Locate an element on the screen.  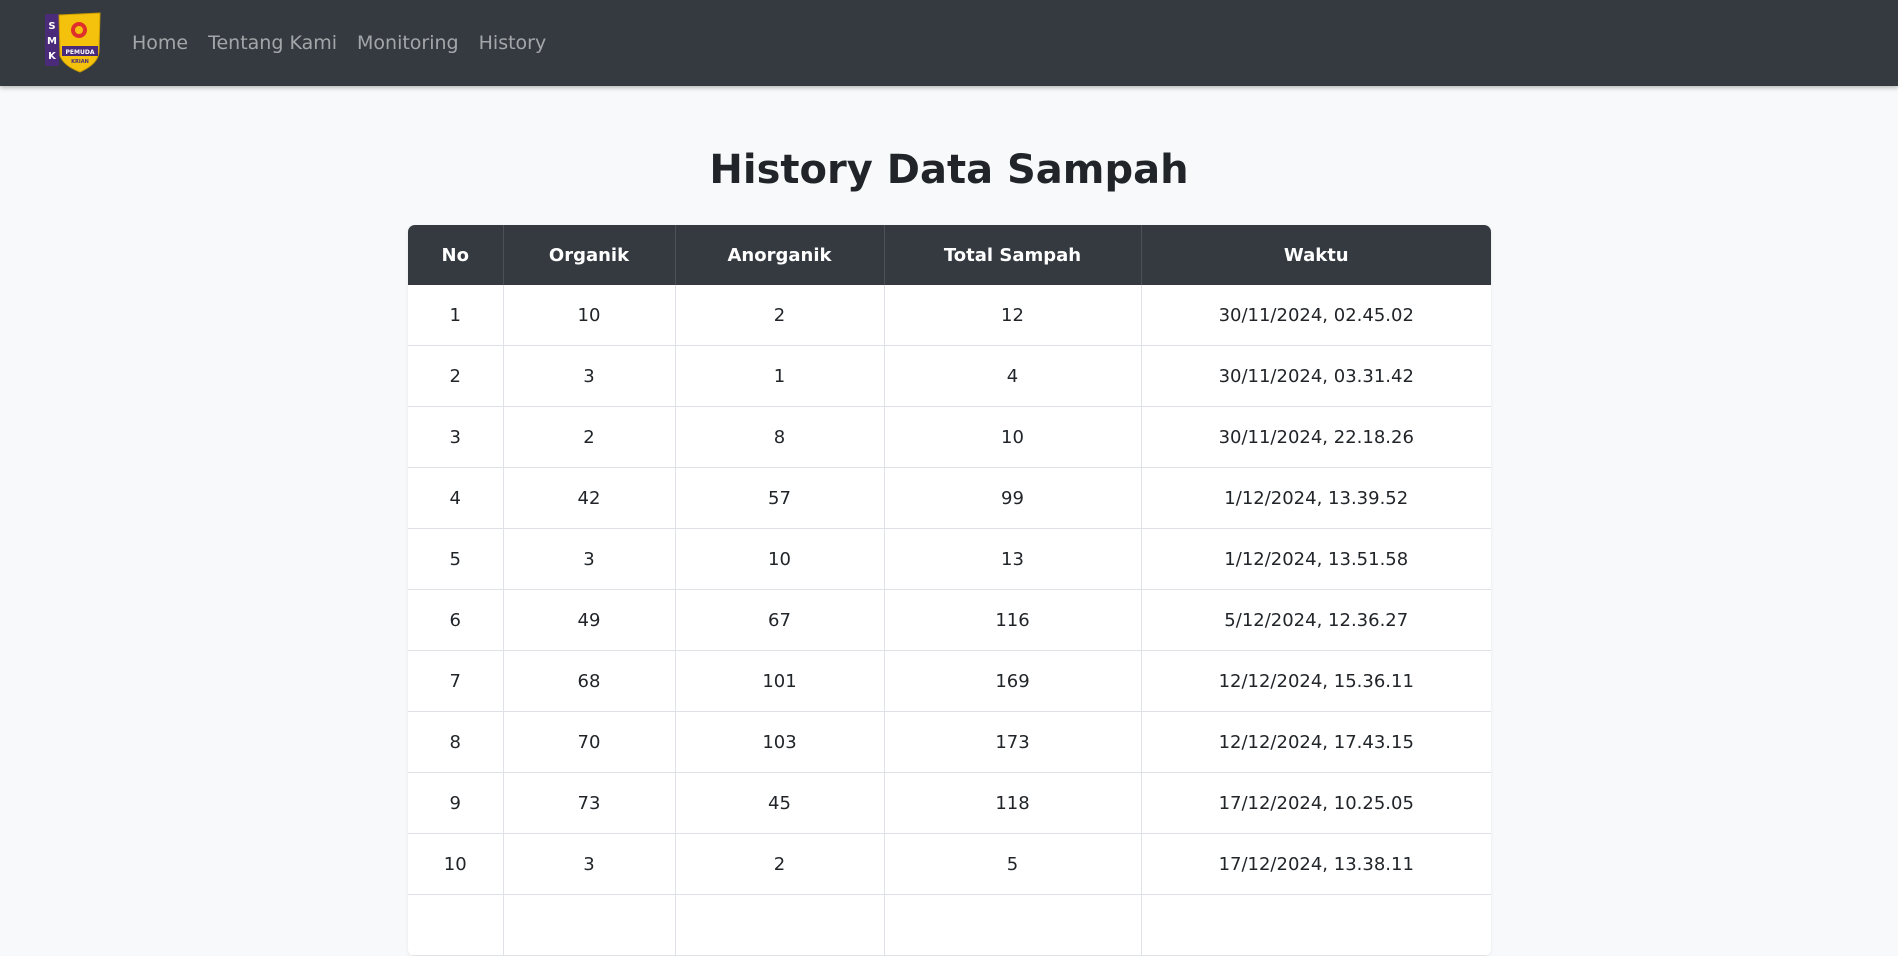
page-title: History Data Sampah is located at coordinates (949, 170).